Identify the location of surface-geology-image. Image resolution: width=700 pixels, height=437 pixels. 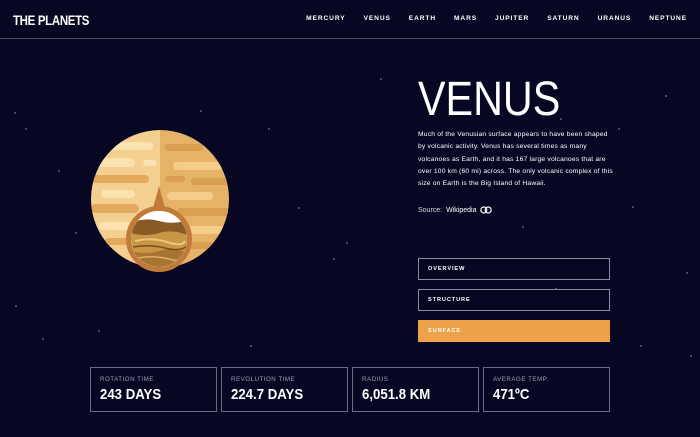
(159, 239).